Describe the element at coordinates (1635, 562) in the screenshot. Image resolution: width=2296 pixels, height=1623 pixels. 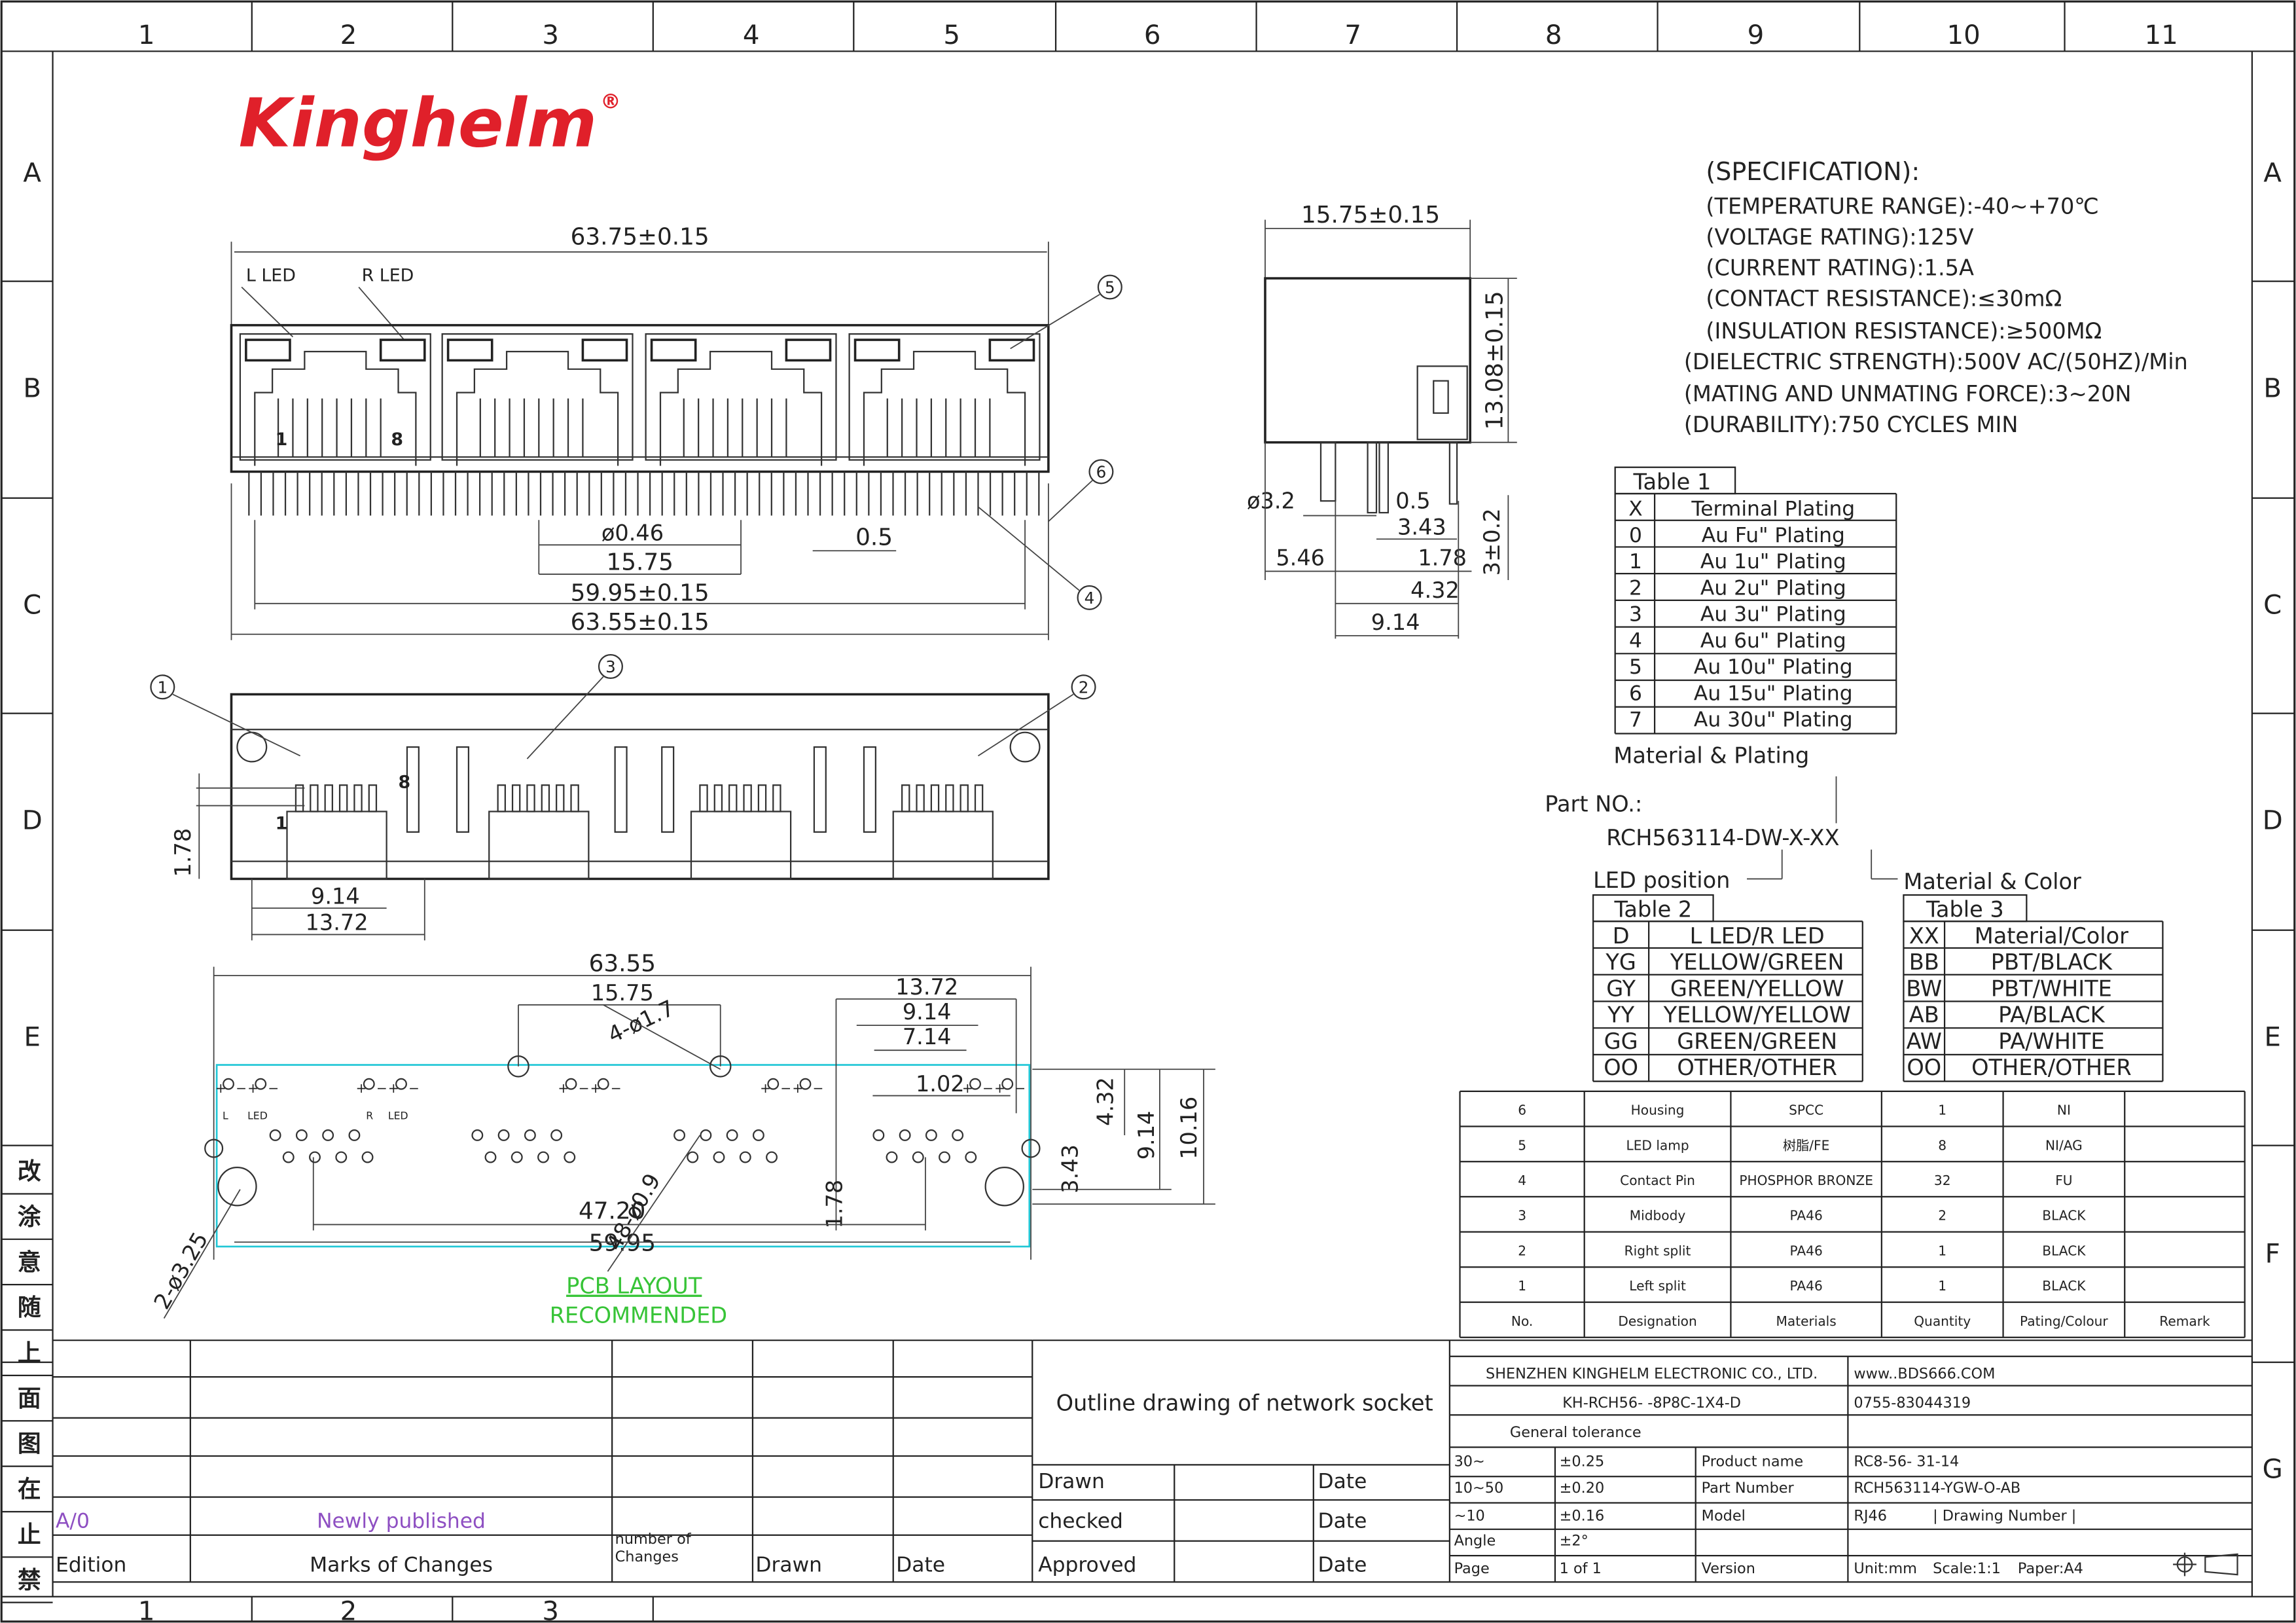
I see `table1-cell: 1` at that location.